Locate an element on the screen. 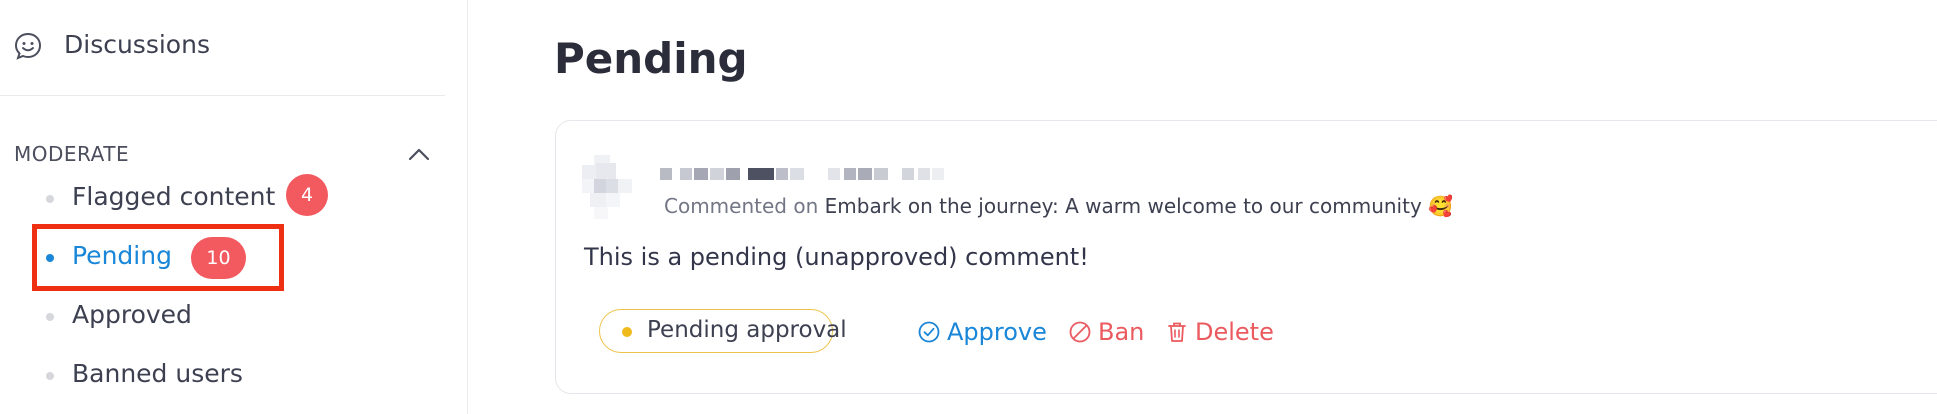  ban-label: Ban is located at coordinates (1121, 332).